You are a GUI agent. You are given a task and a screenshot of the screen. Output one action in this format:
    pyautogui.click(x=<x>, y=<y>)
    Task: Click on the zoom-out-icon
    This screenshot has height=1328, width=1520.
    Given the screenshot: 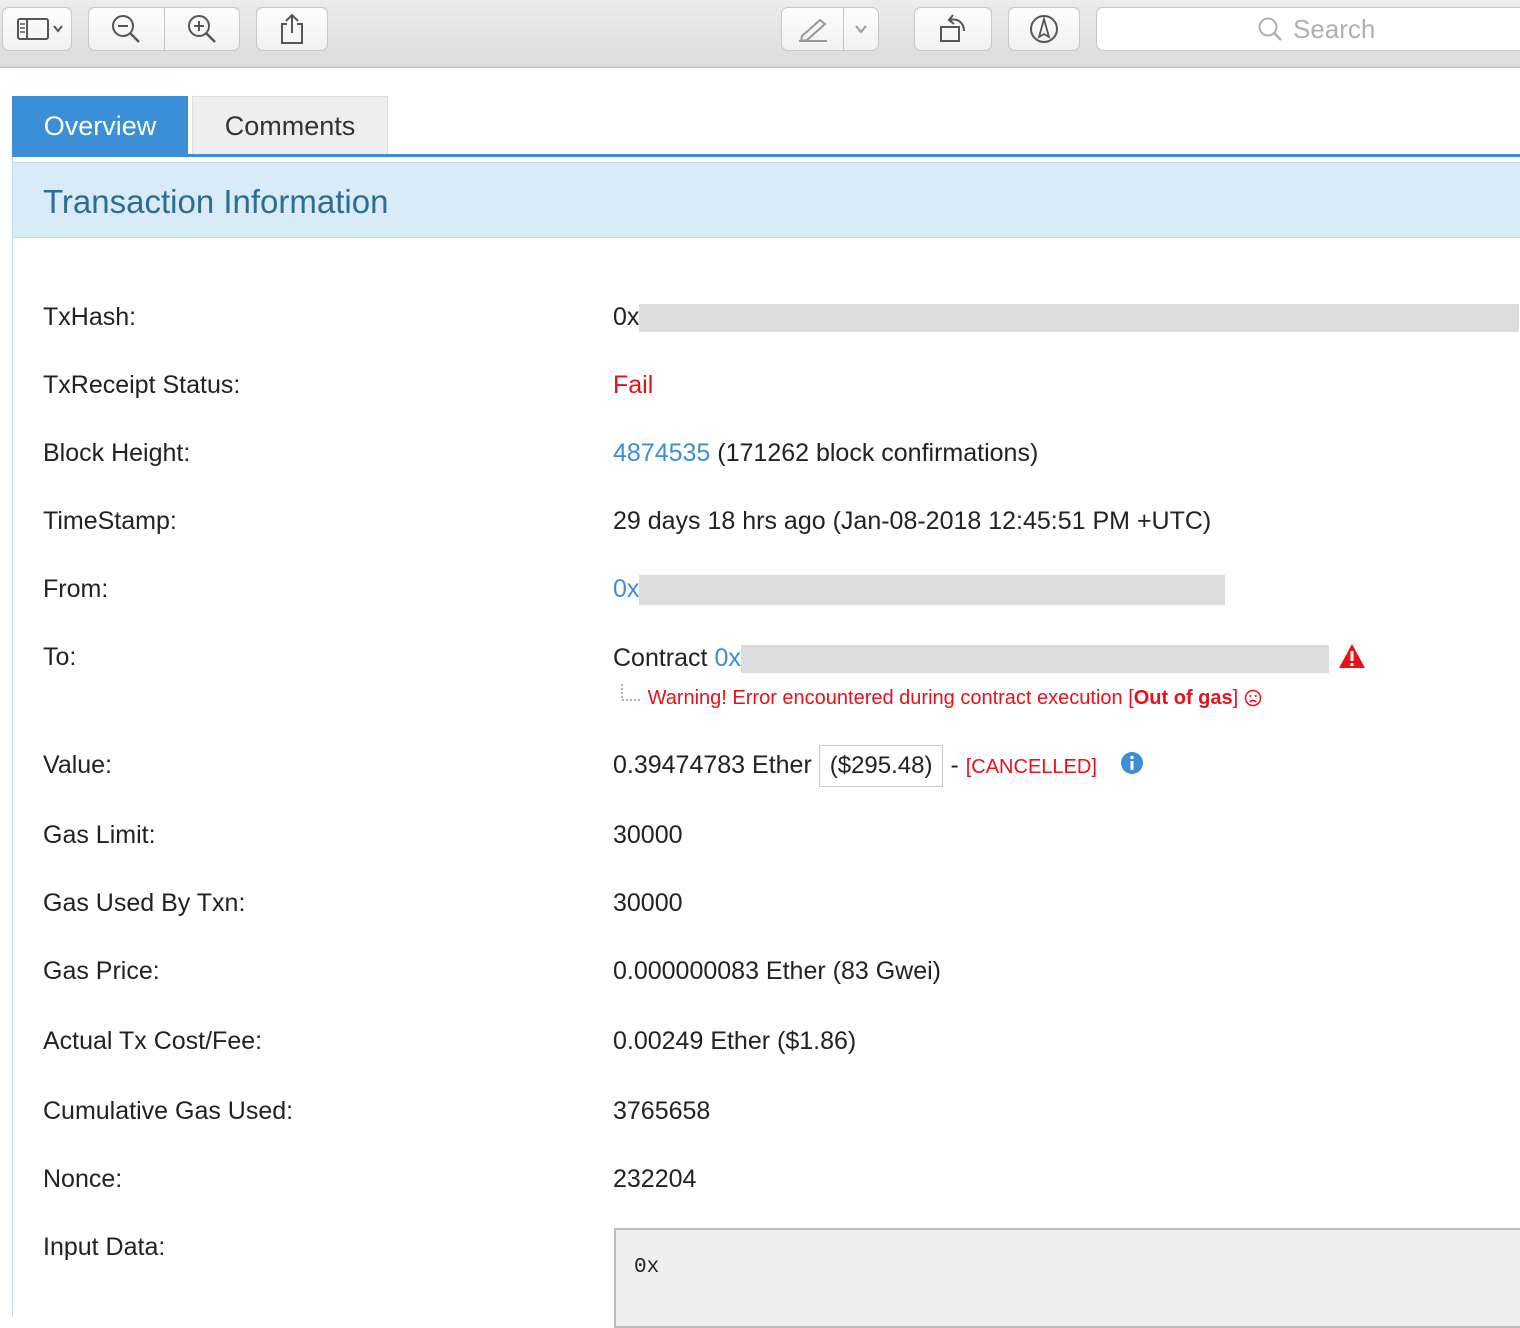 What is the action you would take?
    pyautogui.click(x=126, y=29)
    